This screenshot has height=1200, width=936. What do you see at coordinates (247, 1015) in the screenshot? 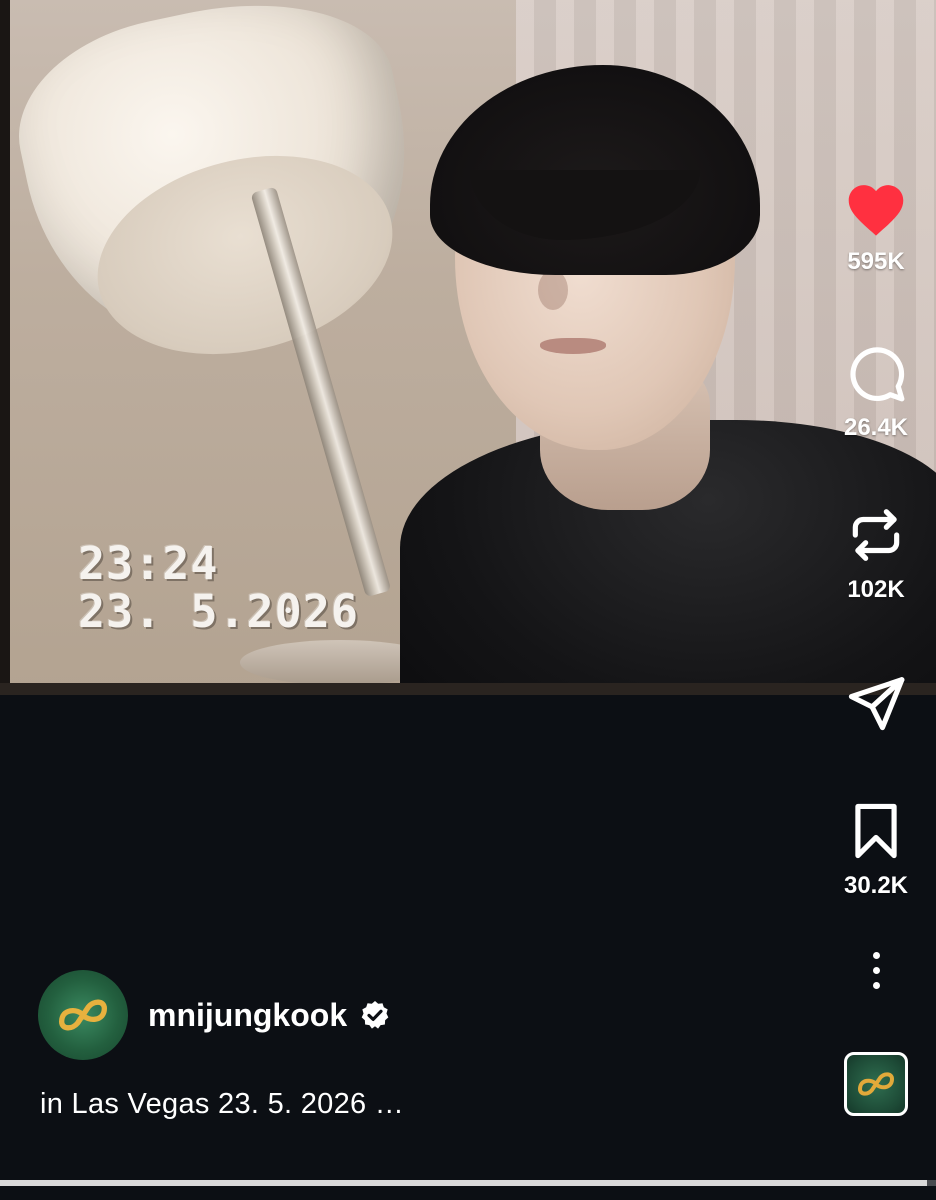
I see `username: mnijungkook` at bounding box center [247, 1015].